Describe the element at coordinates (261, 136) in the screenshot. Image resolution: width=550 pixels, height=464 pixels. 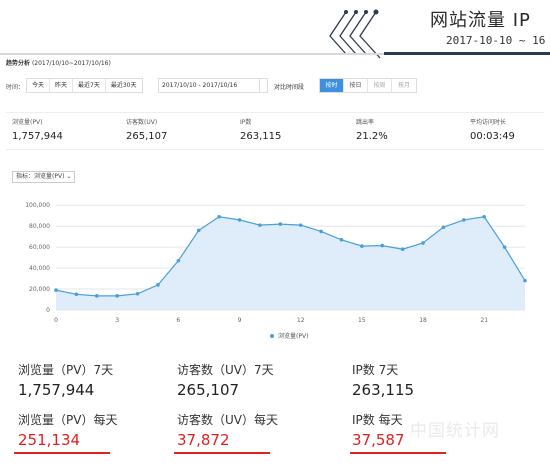
I see `metric-value: 263,115` at that location.